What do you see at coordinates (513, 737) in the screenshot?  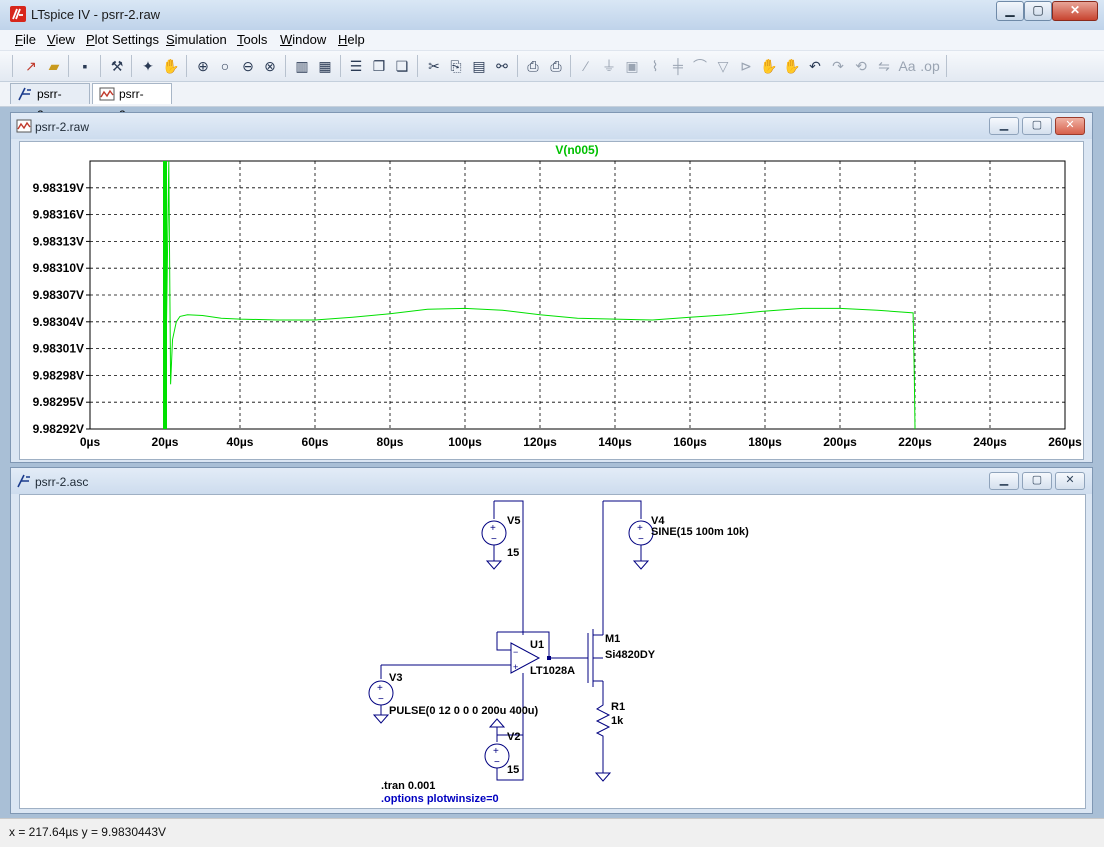 I see `v2-name-label: V2` at bounding box center [513, 737].